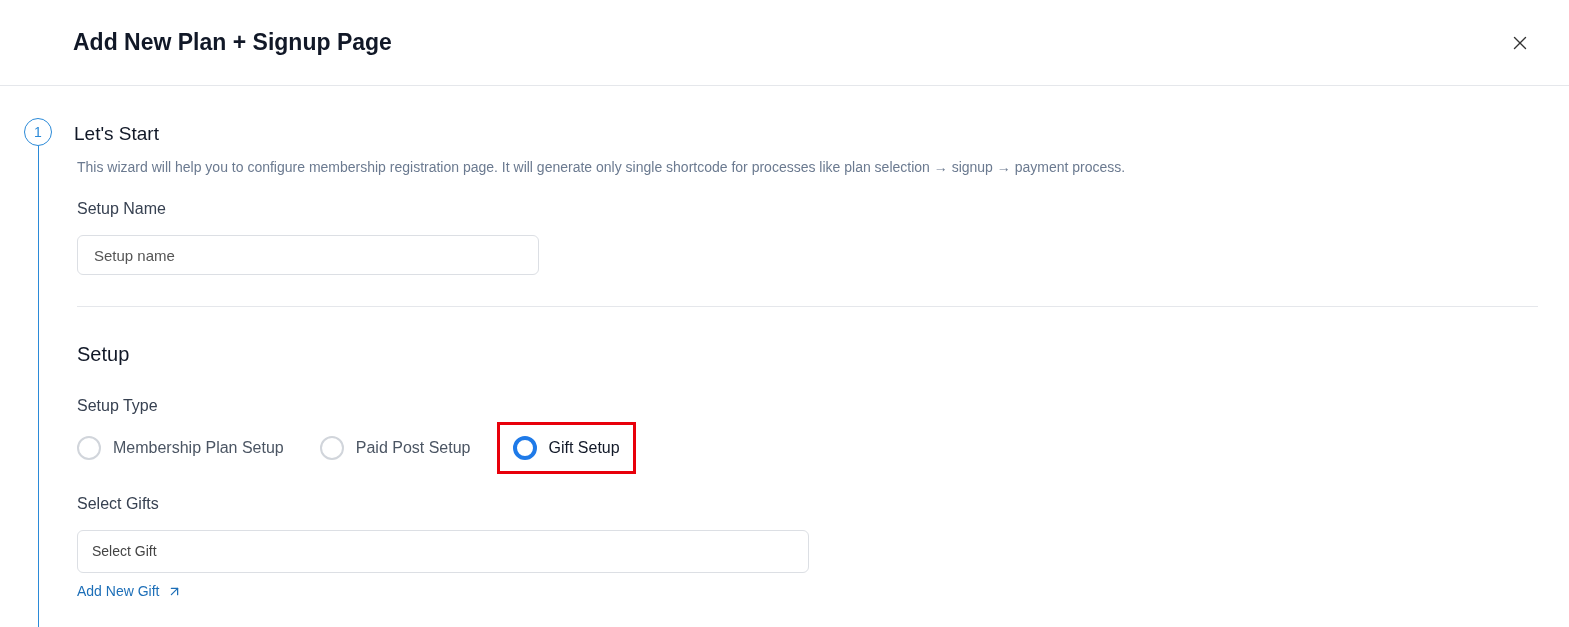 The image size is (1569, 627). Describe the element at coordinates (118, 504) in the screenshot. I see `field-label: Select Gifts` at that location.